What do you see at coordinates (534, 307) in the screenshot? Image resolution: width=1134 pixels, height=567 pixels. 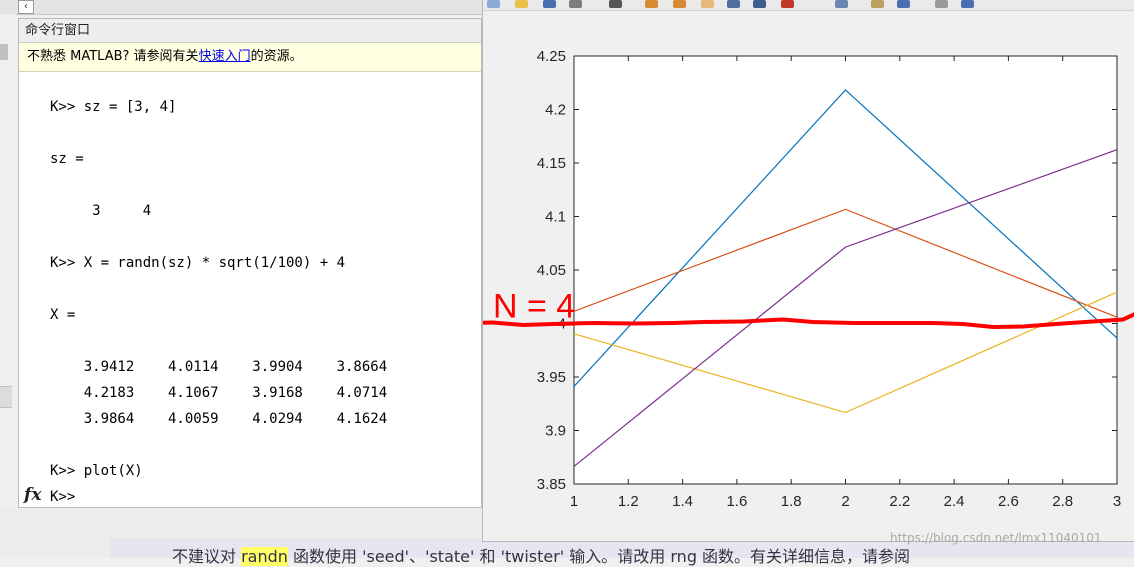 I see `annotation-label: N = 4` at bounding box center [534, 307].